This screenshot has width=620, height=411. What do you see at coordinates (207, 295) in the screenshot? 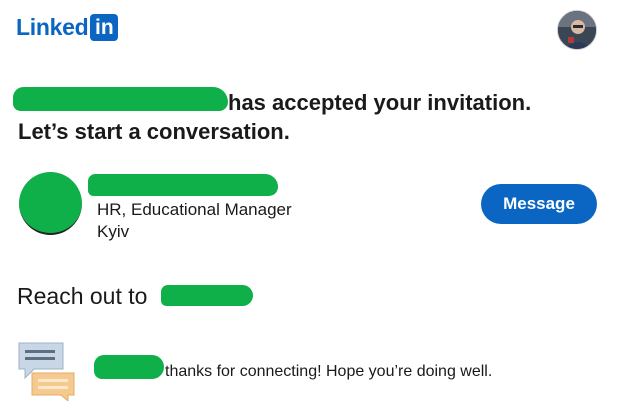
I see `redacted-reach-name` at bounding box center [207, 295].